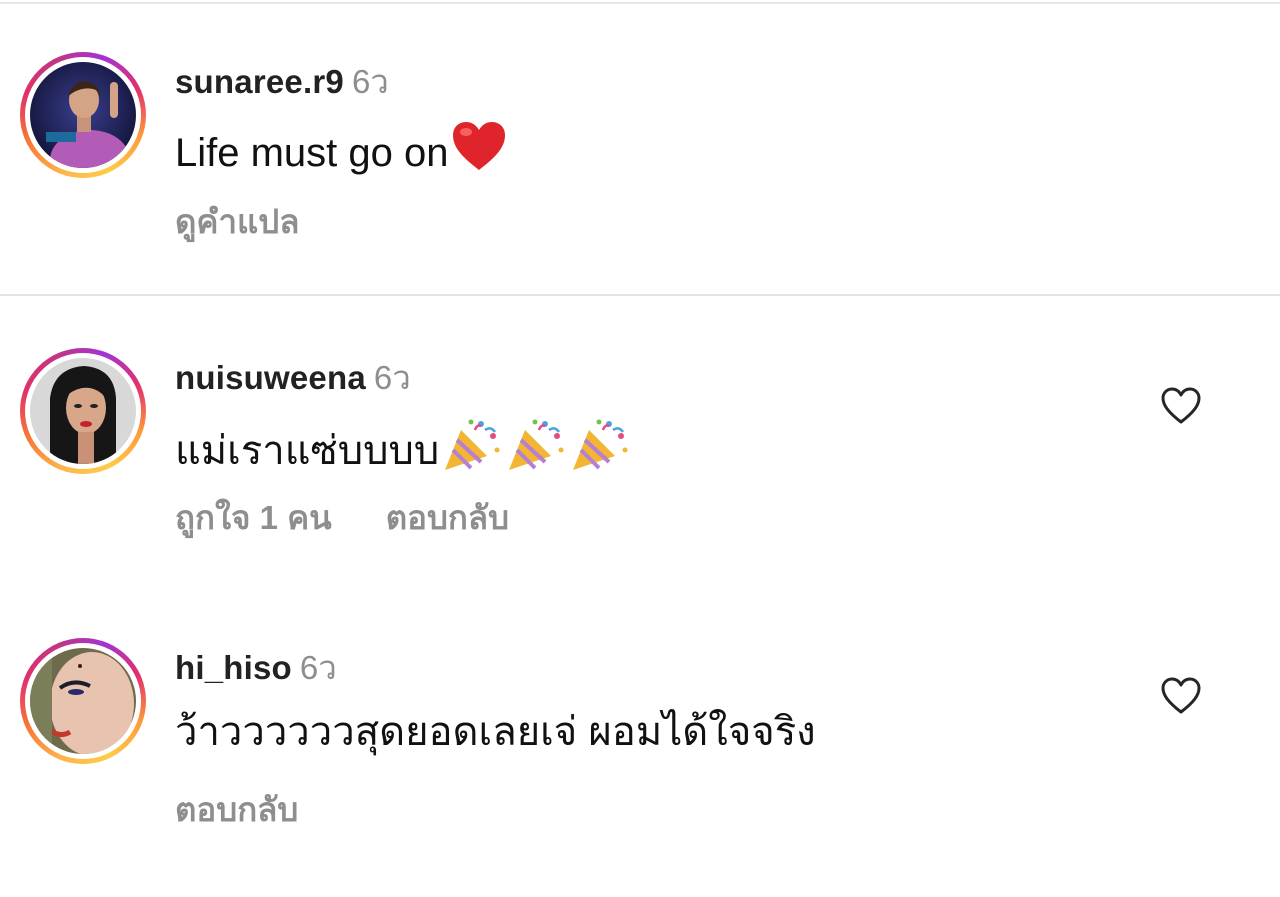 Image resolution: width=1280 pixels, height=897 pixels. I want to click on comment-body: แม่เราแซ่บบบบ, so click(307, 450).